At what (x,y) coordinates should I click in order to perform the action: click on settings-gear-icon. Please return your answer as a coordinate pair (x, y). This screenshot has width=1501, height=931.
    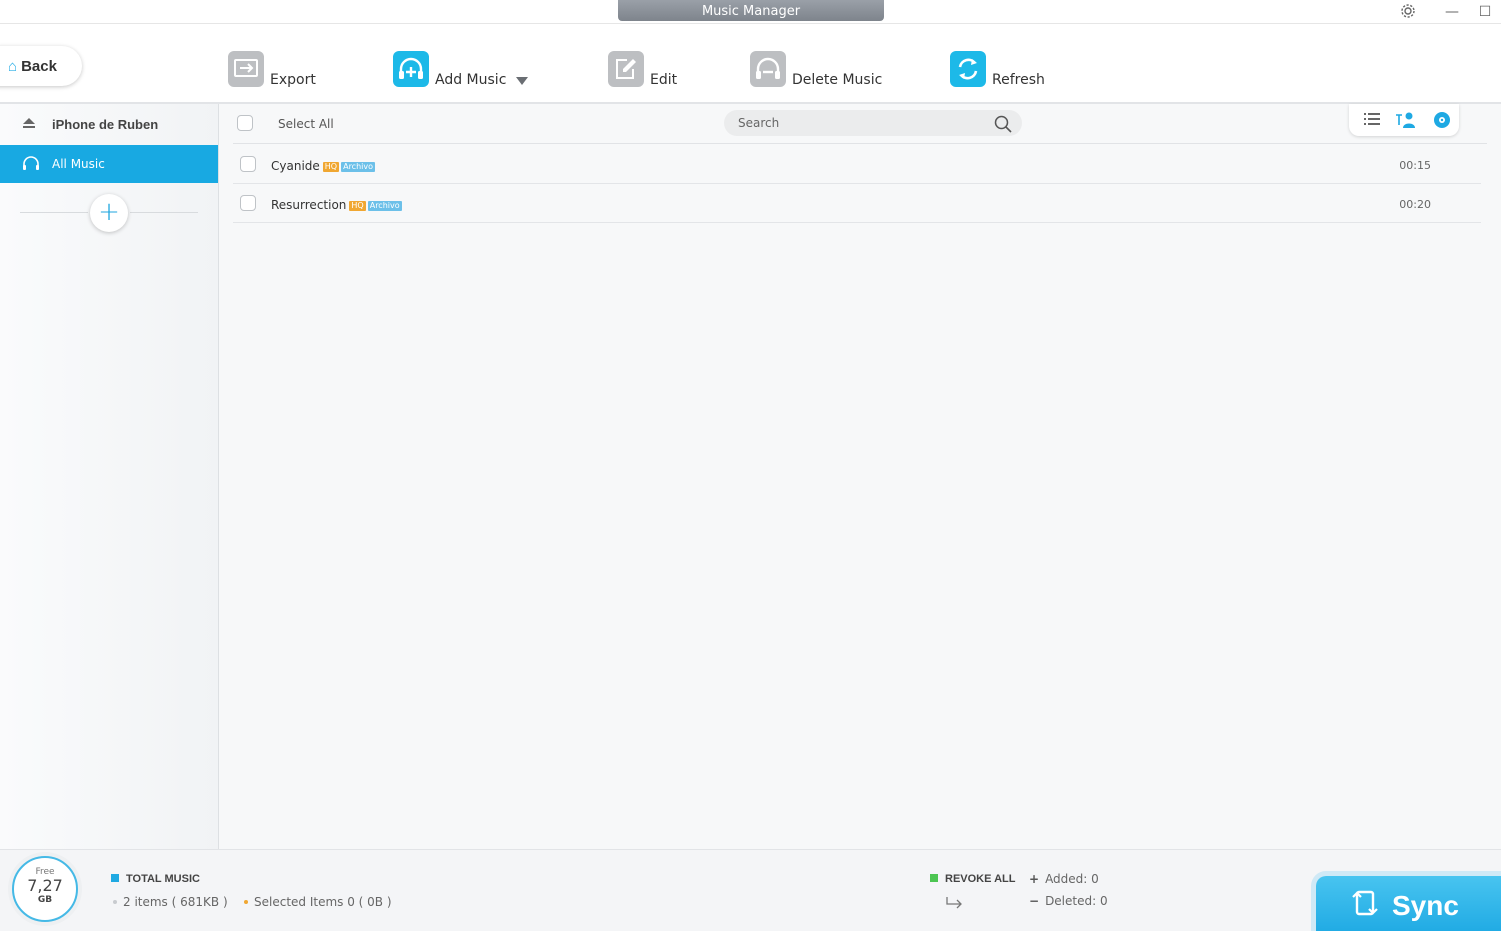
    Looking at the image, I should click on (1408, 12).